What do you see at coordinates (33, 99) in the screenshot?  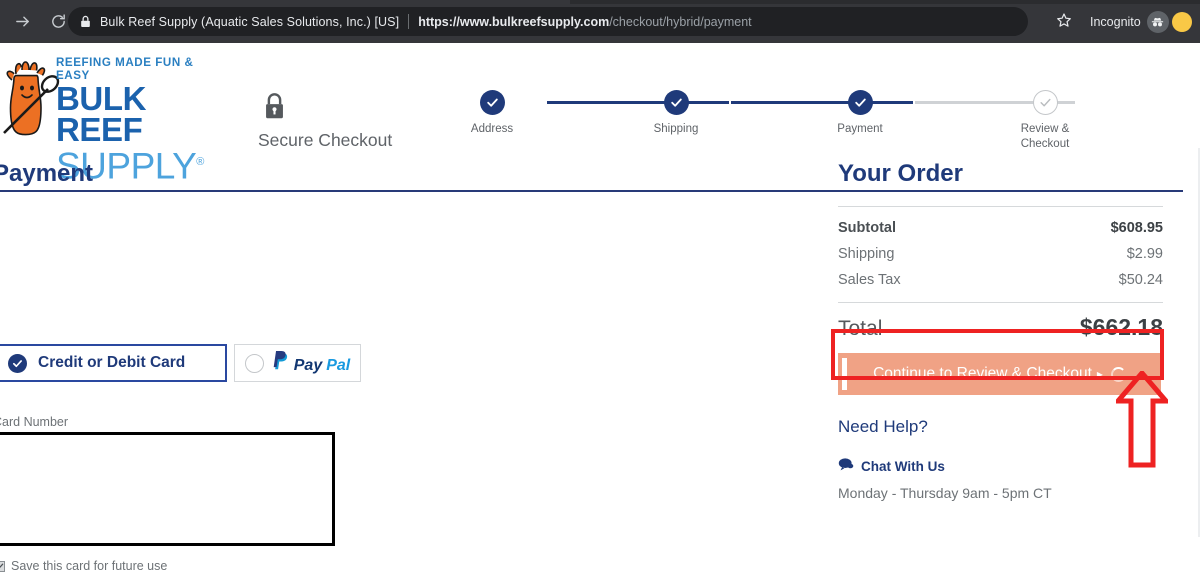 I see `coral-mascot-icon` at bounding box center [33, 99].